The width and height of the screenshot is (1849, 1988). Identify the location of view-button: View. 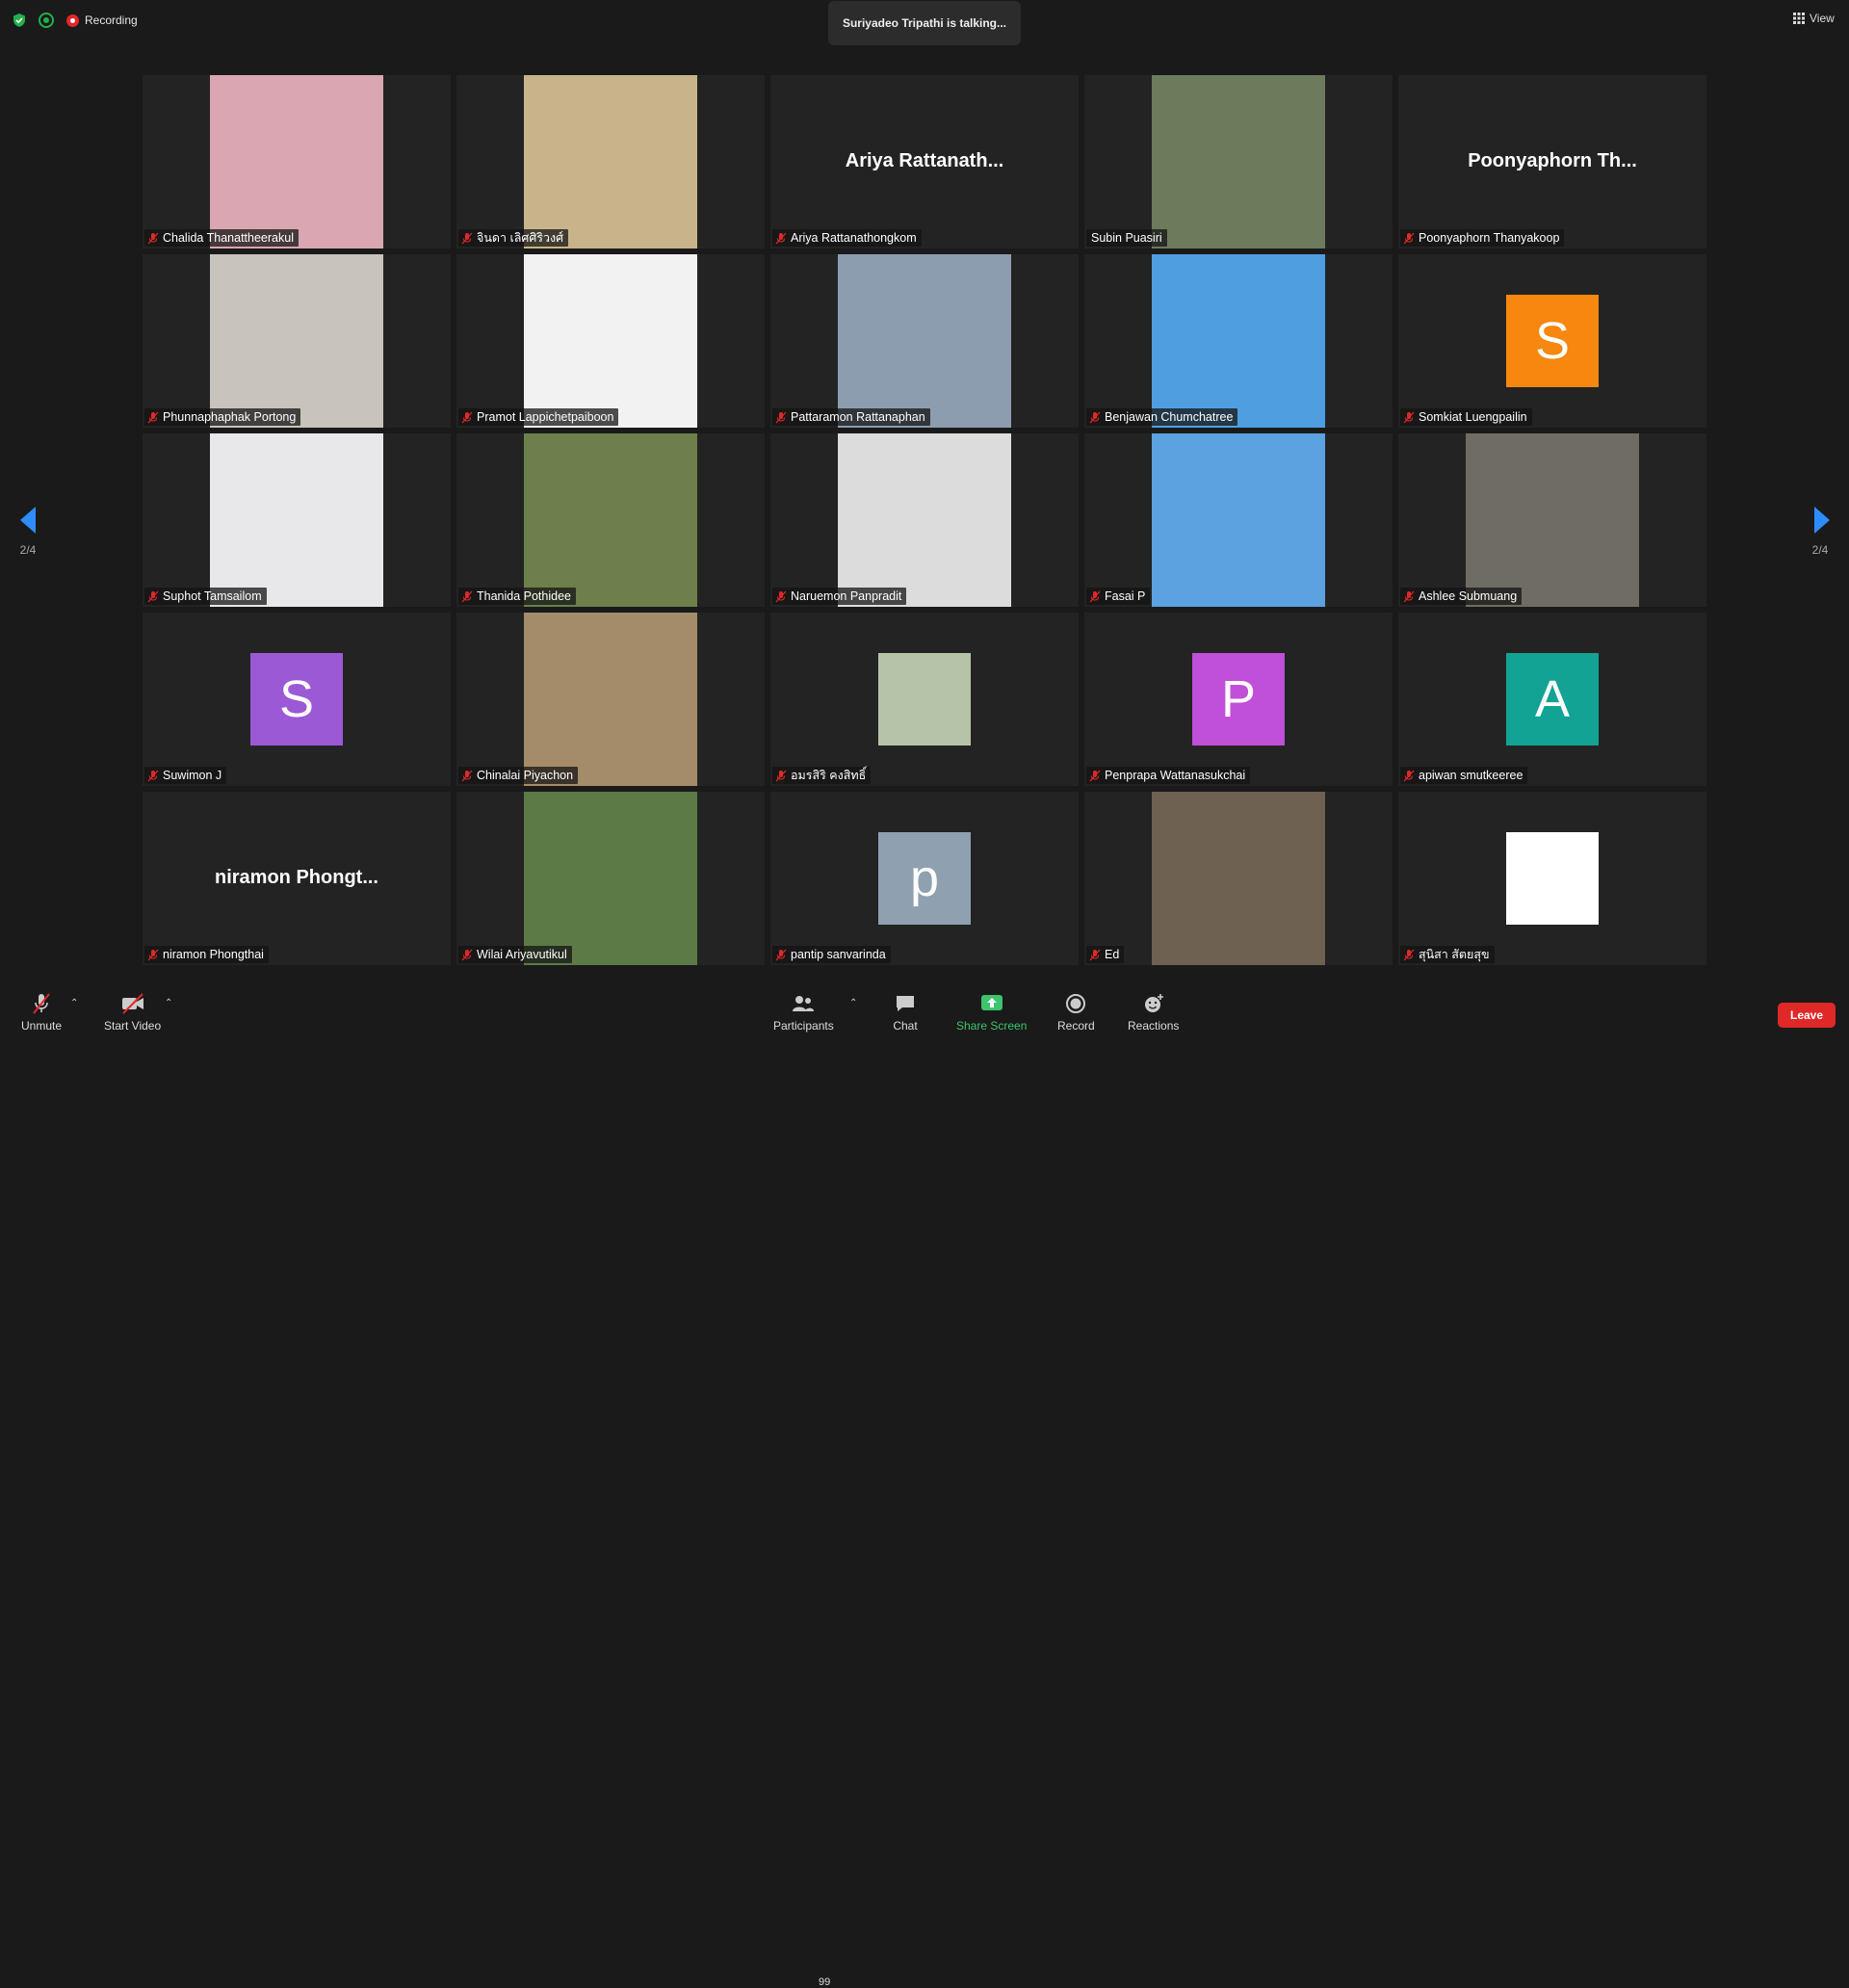
(1814, 18).